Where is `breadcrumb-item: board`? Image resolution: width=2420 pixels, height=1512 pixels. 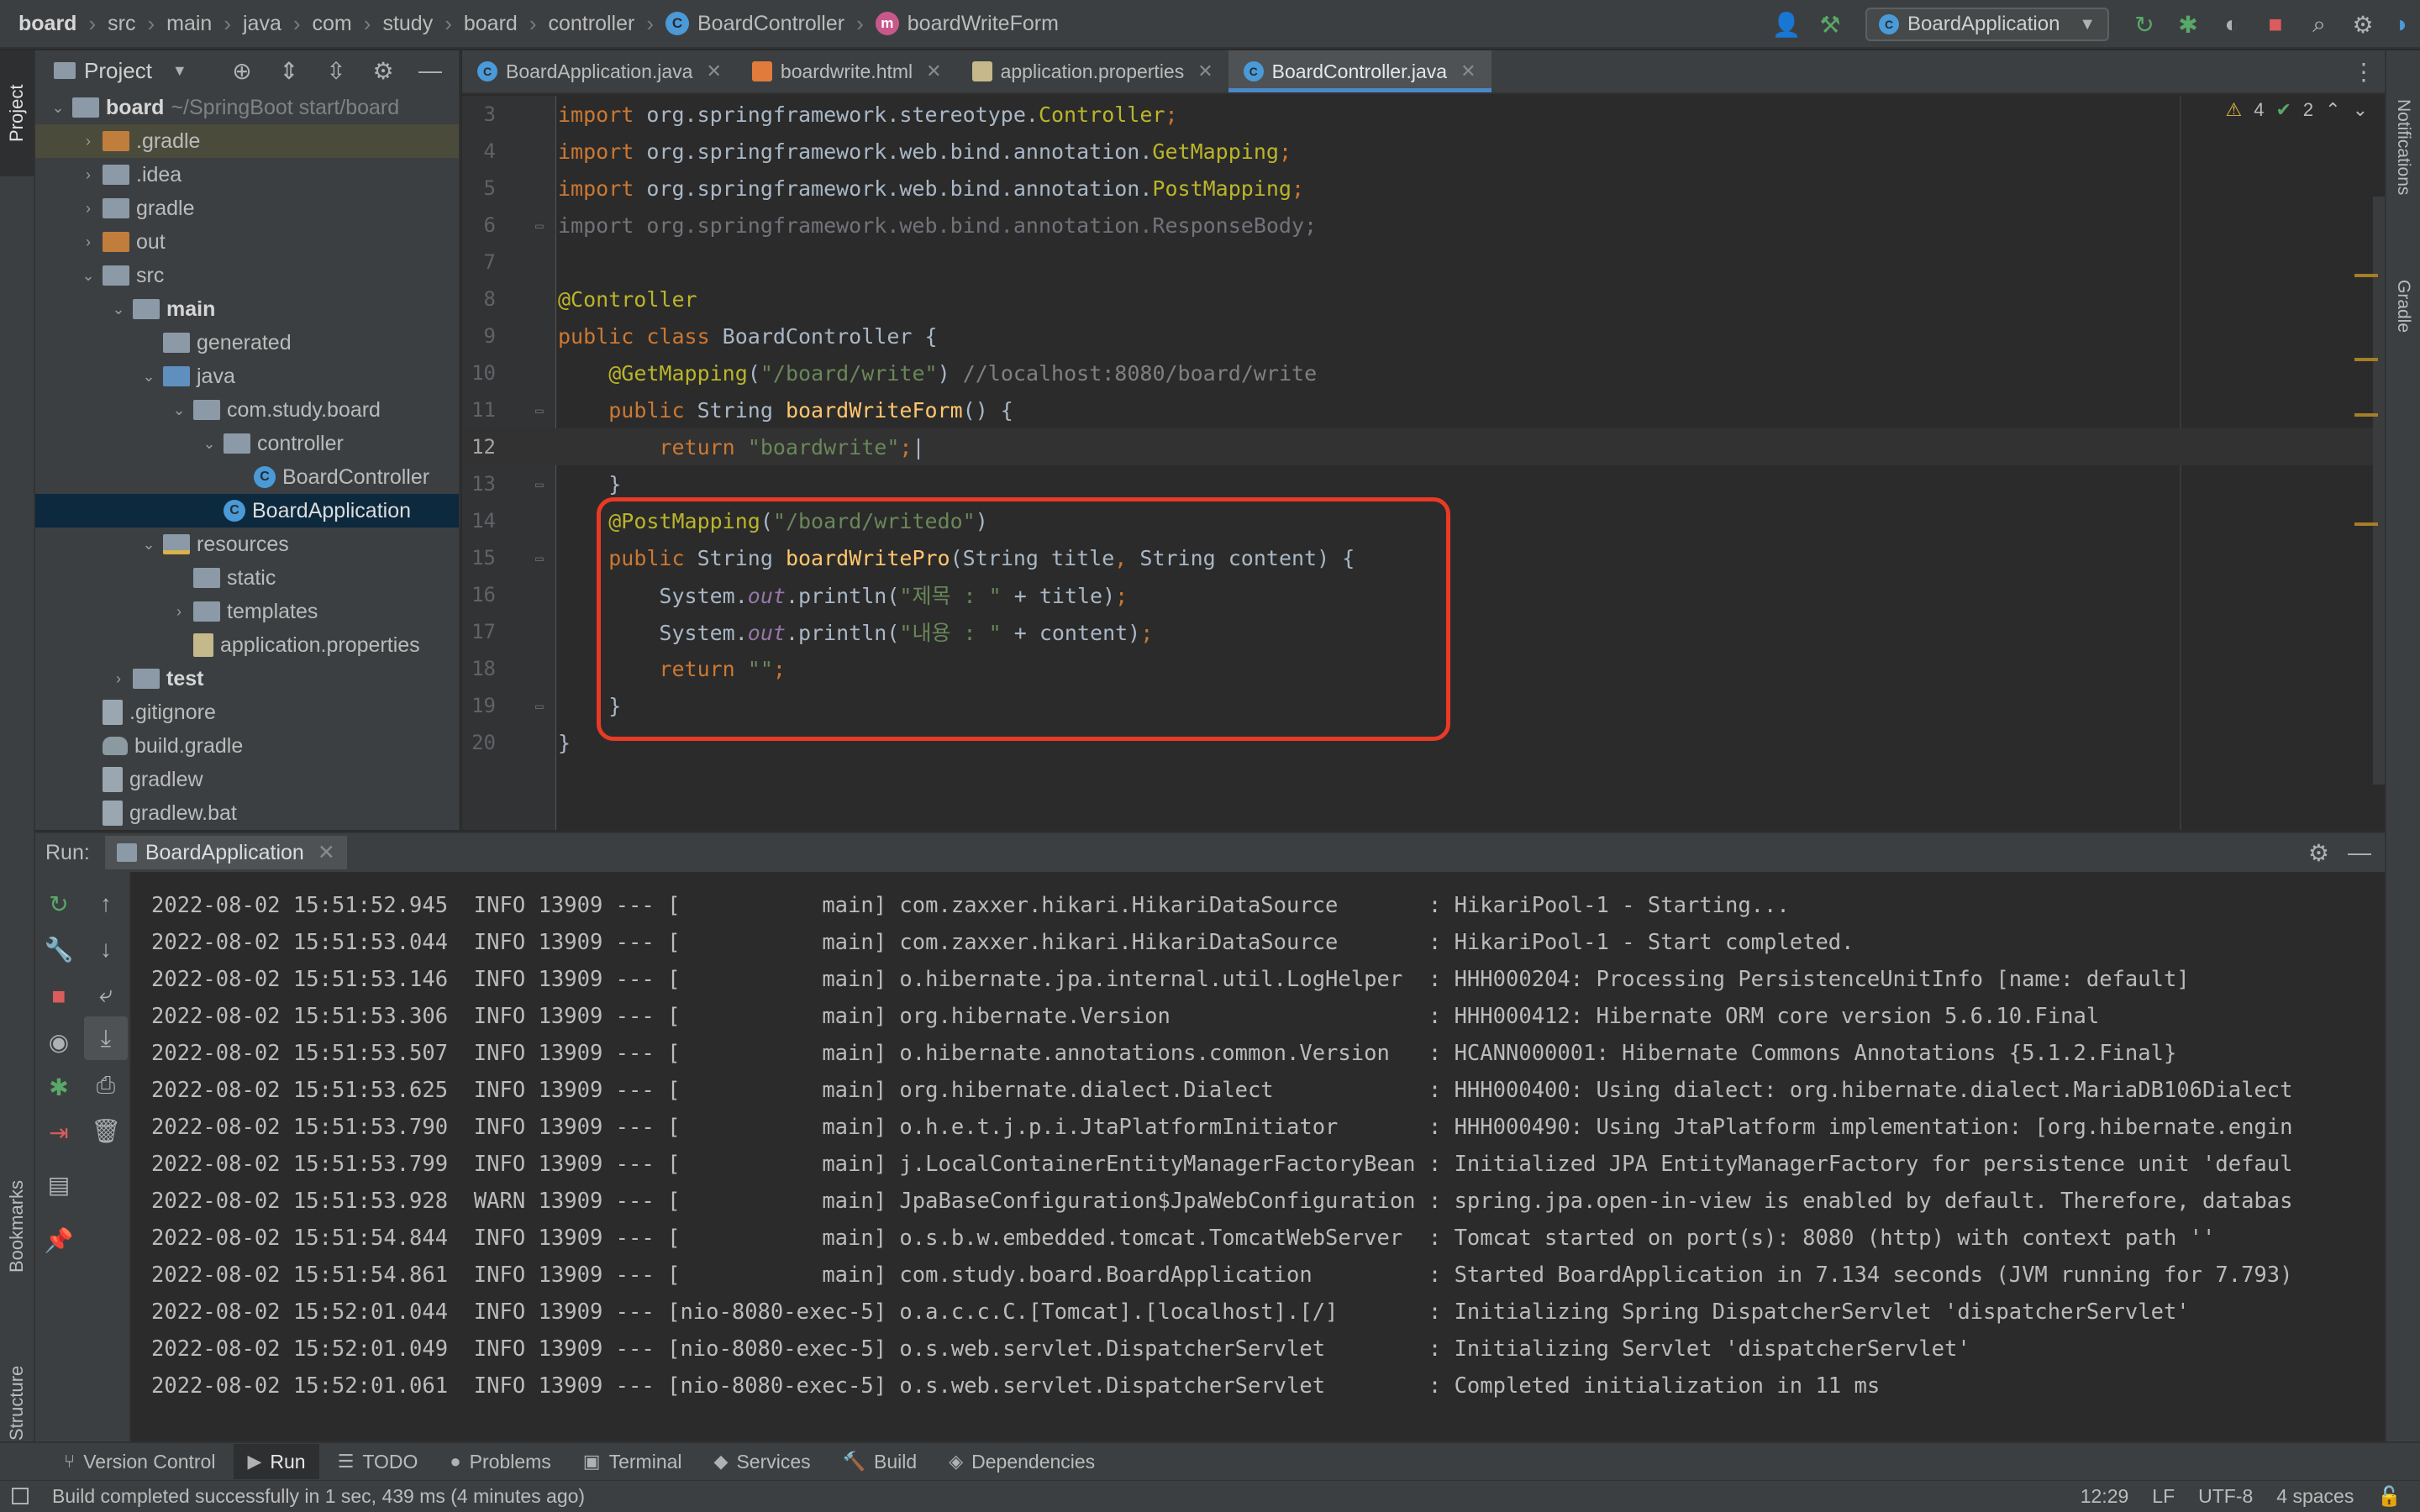 breadcrumb-item: board is located at coordinates (491, 24).